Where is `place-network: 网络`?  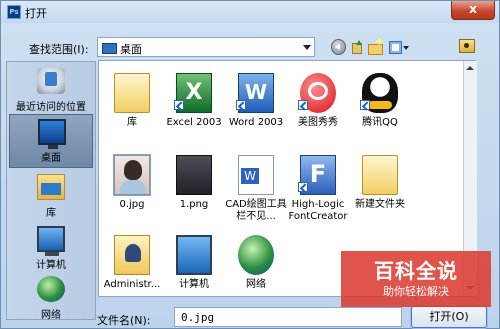 place-network: 网络 is located at coordinates (51, 299).